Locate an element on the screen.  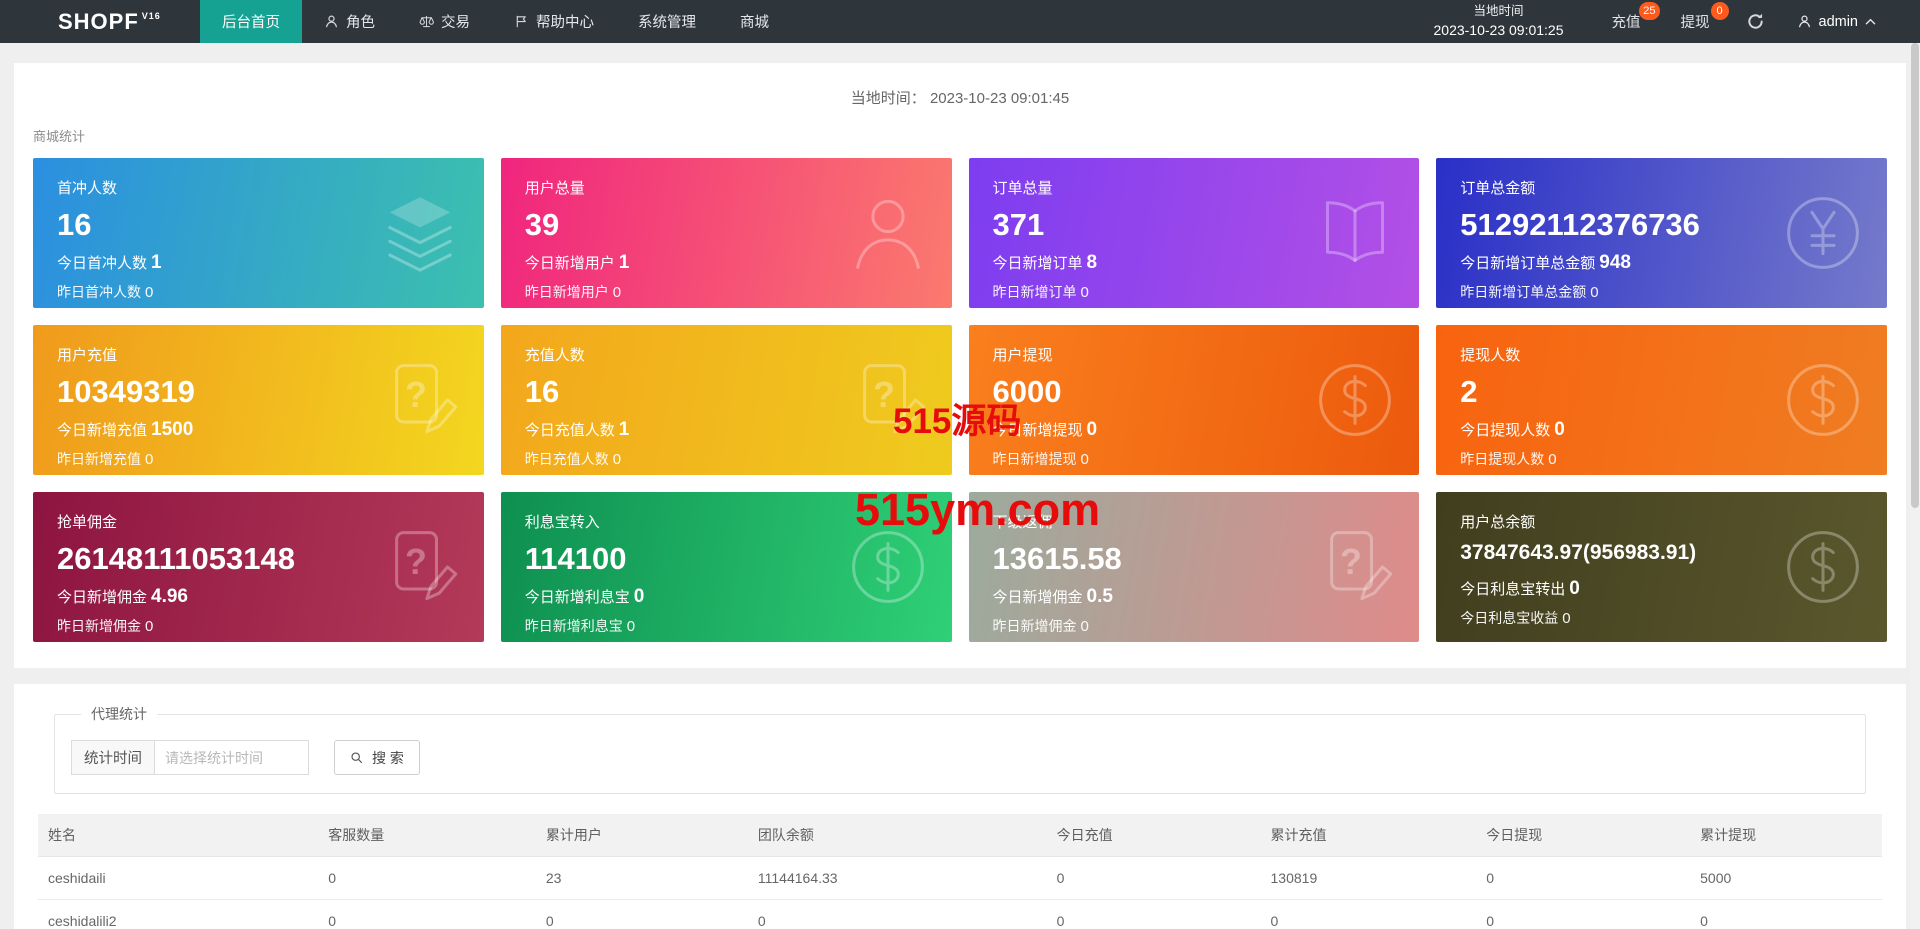
stat-card-2: 订单总量 371 今日新增订单 8 昨日新增订单 0 is located at coordinates (1194, 233).